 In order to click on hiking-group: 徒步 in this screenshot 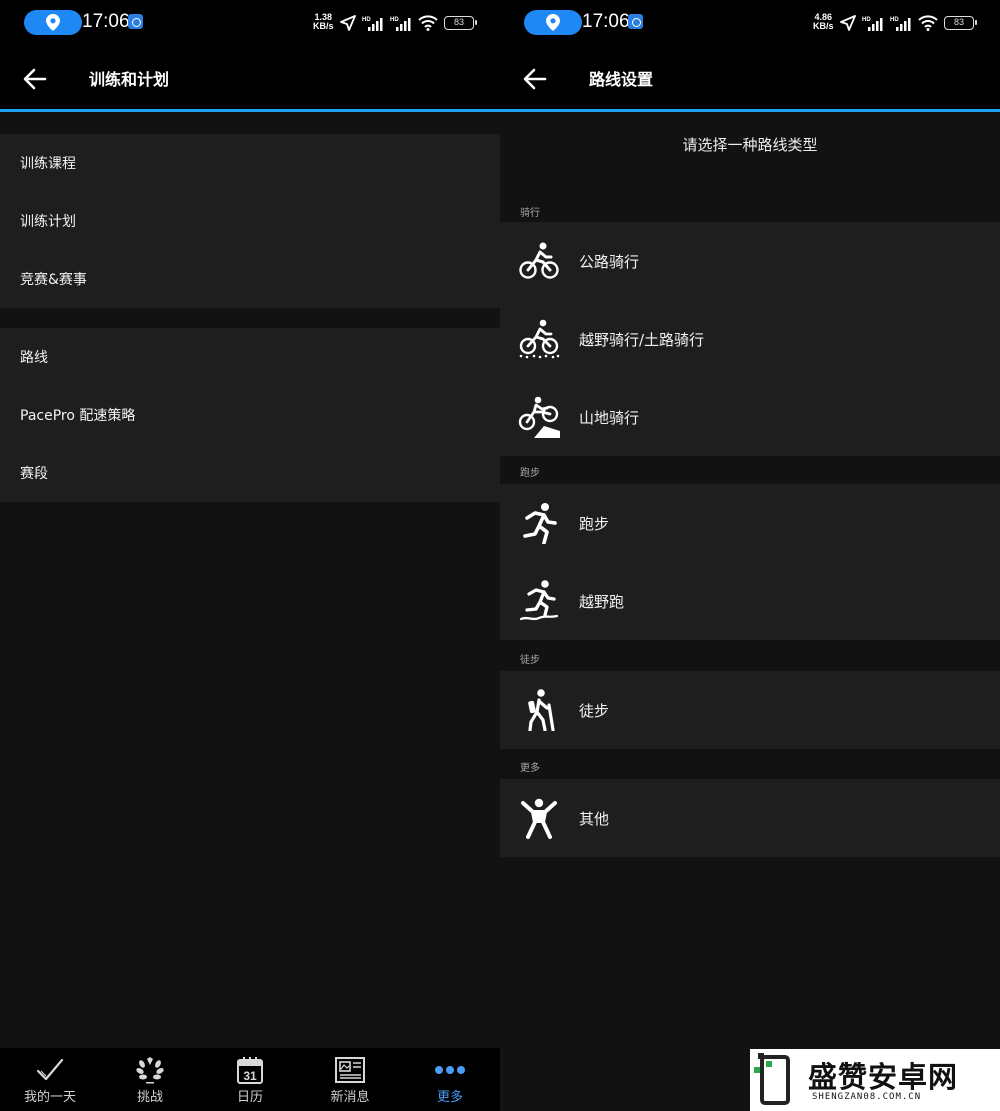, I will do `click(750, 710)`.